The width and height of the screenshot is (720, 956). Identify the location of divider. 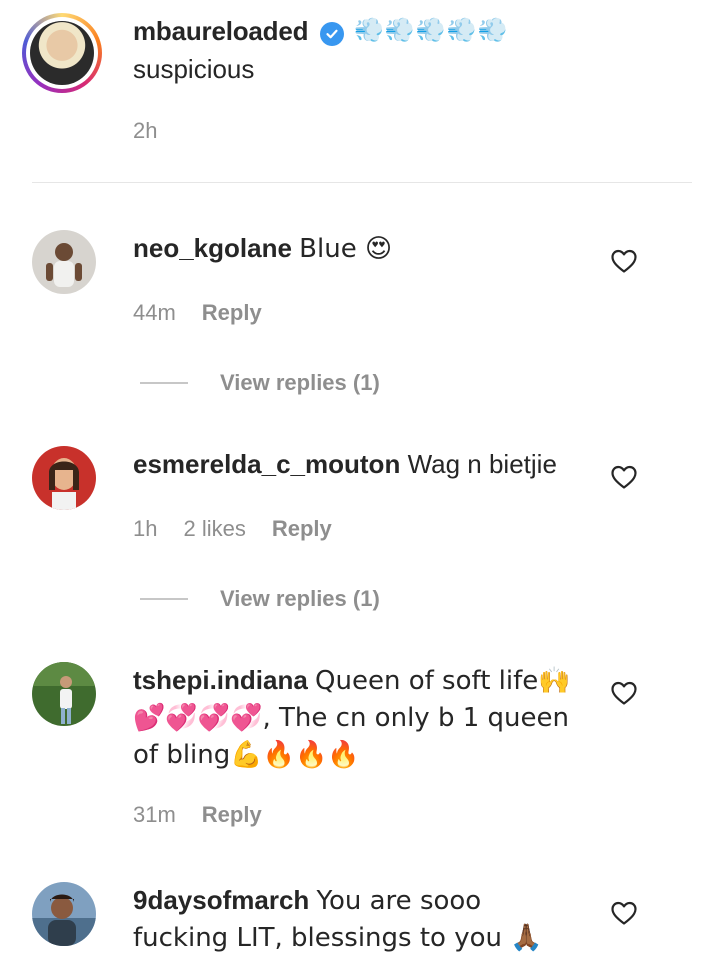
(362, 182).